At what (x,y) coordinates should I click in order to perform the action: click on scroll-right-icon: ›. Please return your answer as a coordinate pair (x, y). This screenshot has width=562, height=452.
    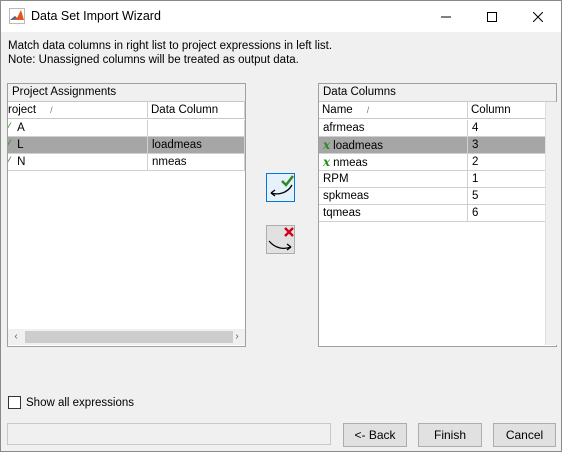
    Looking at the image, I should click on (237, 337).